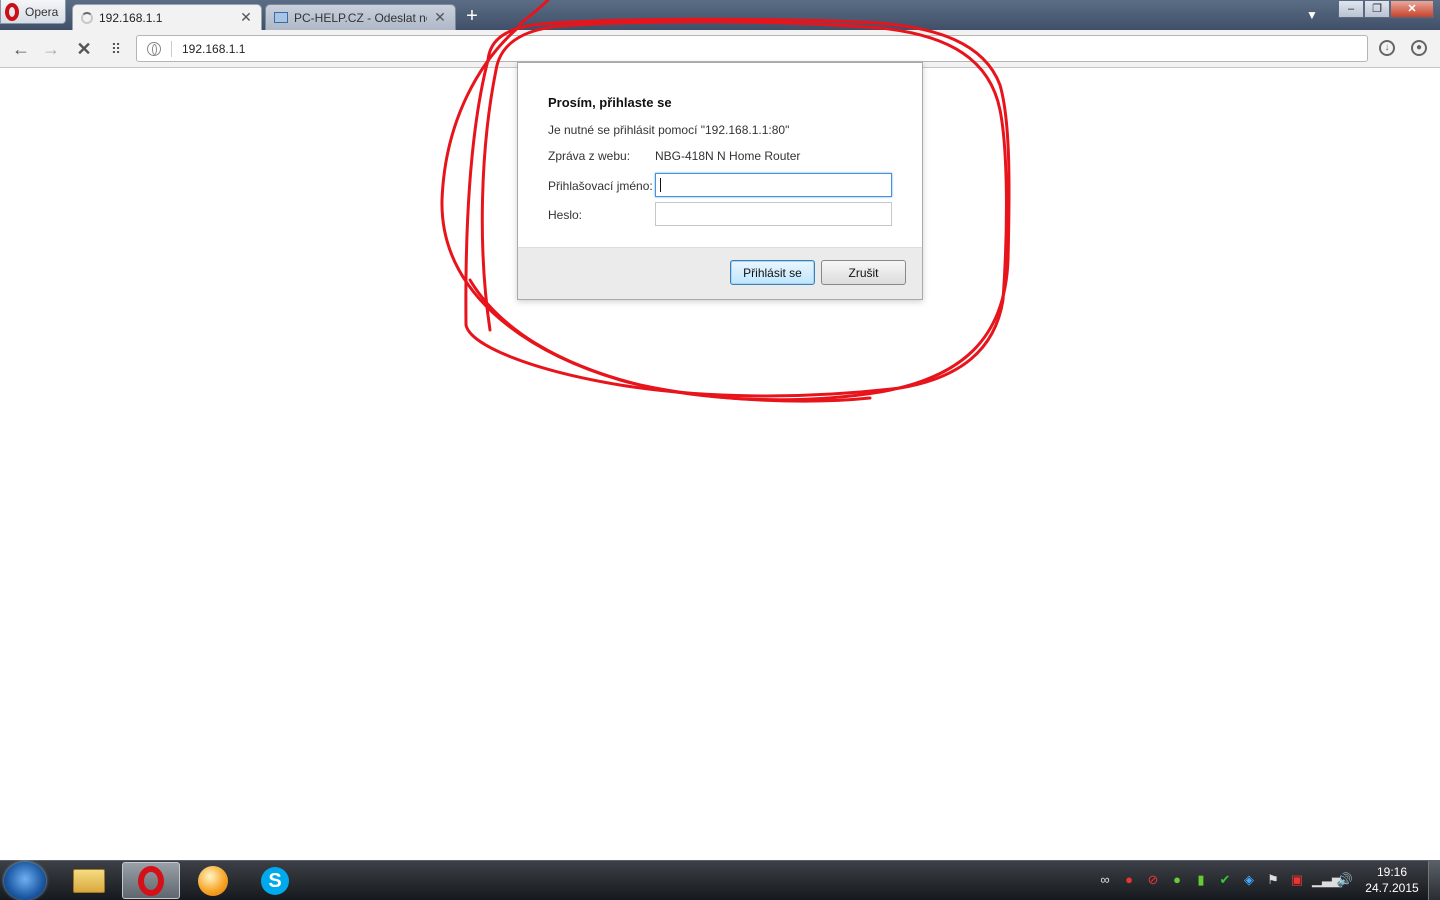  What do you see at coordinates (1434, 880) in the screenshot?
I see `show-desktop-button` at bounding box center [1434, 880].